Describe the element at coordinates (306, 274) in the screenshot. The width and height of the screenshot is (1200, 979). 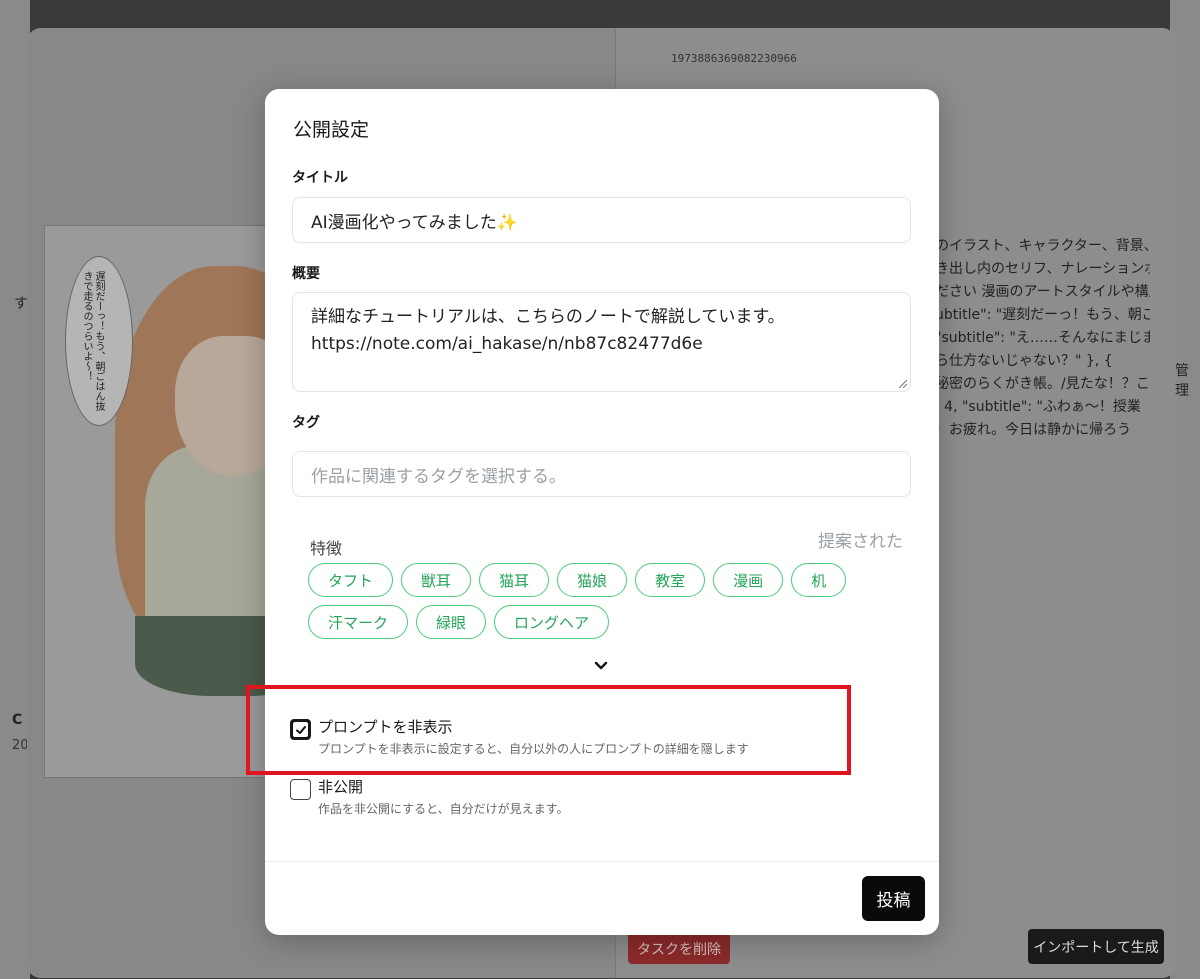
I see `summary-label: 概要` at that location.